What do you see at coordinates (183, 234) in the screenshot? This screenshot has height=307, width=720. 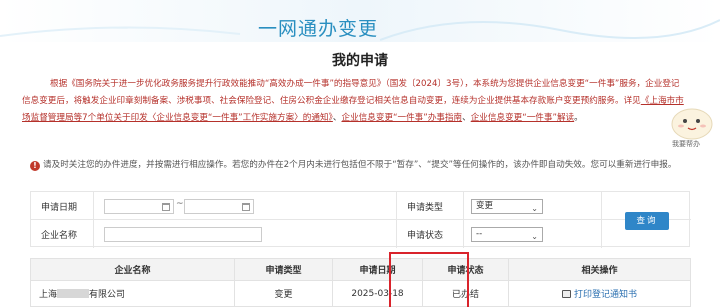 I see `company-name-input` at bounding box center [183, 234].